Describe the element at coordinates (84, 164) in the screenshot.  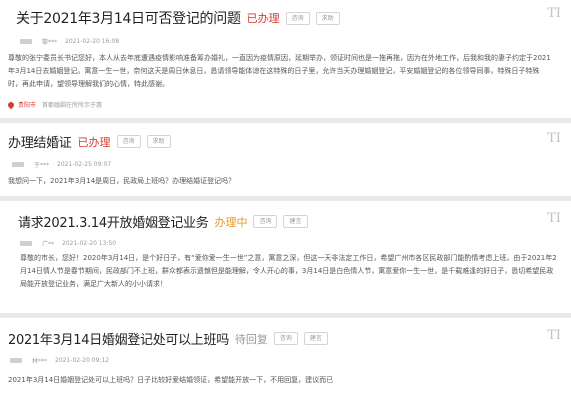
I see `post-date: 2021-02-25 09:07` at that location.